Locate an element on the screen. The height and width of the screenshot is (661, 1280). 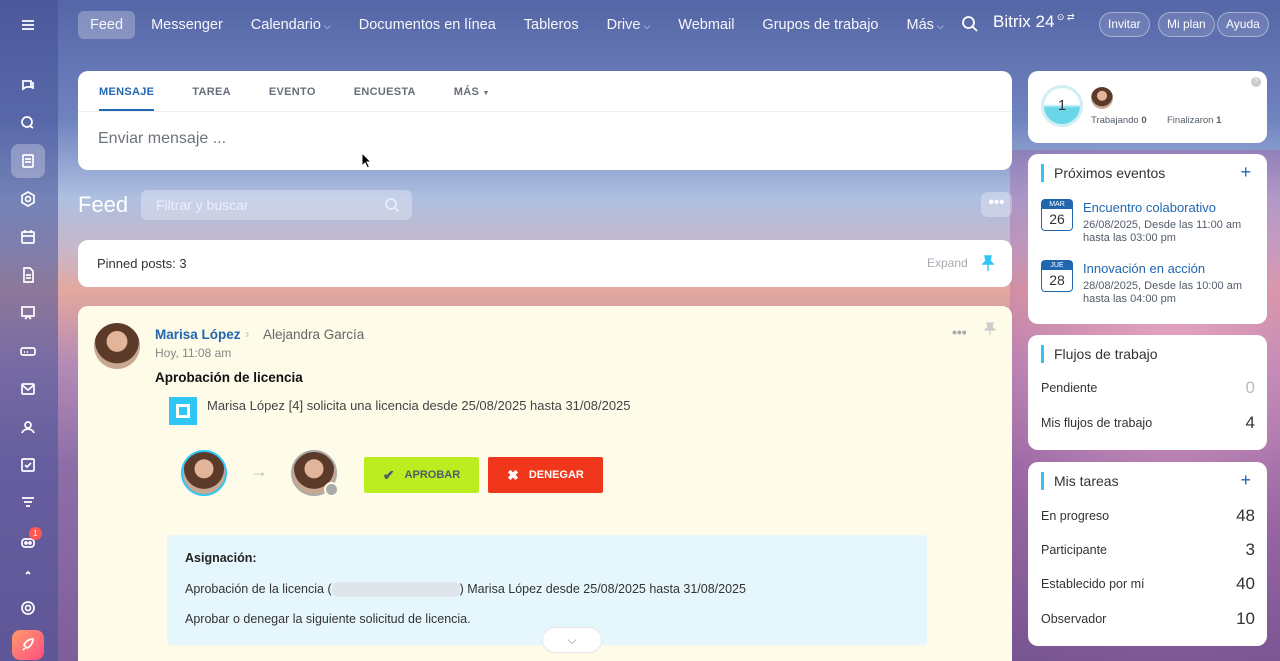
invite-button: Invitar is located at coordinates (1124, 24).